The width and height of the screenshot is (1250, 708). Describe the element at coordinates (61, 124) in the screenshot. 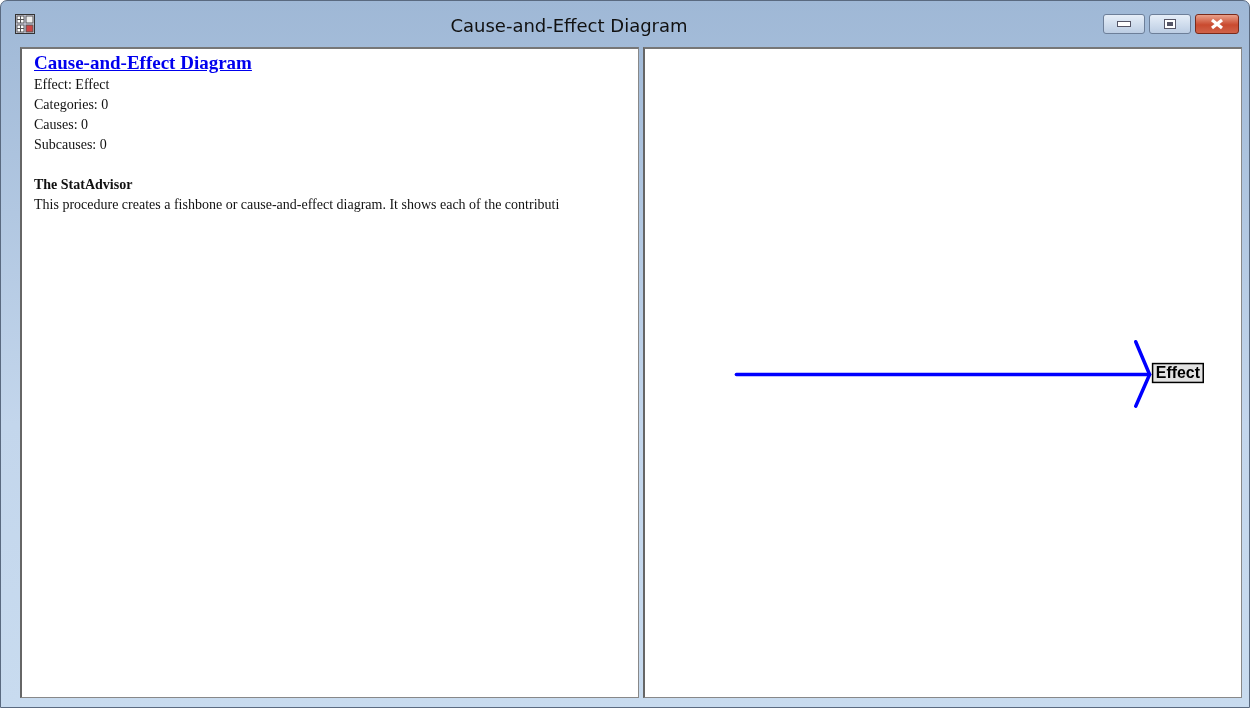

I see `summary-line: Causes: 0` at that location.